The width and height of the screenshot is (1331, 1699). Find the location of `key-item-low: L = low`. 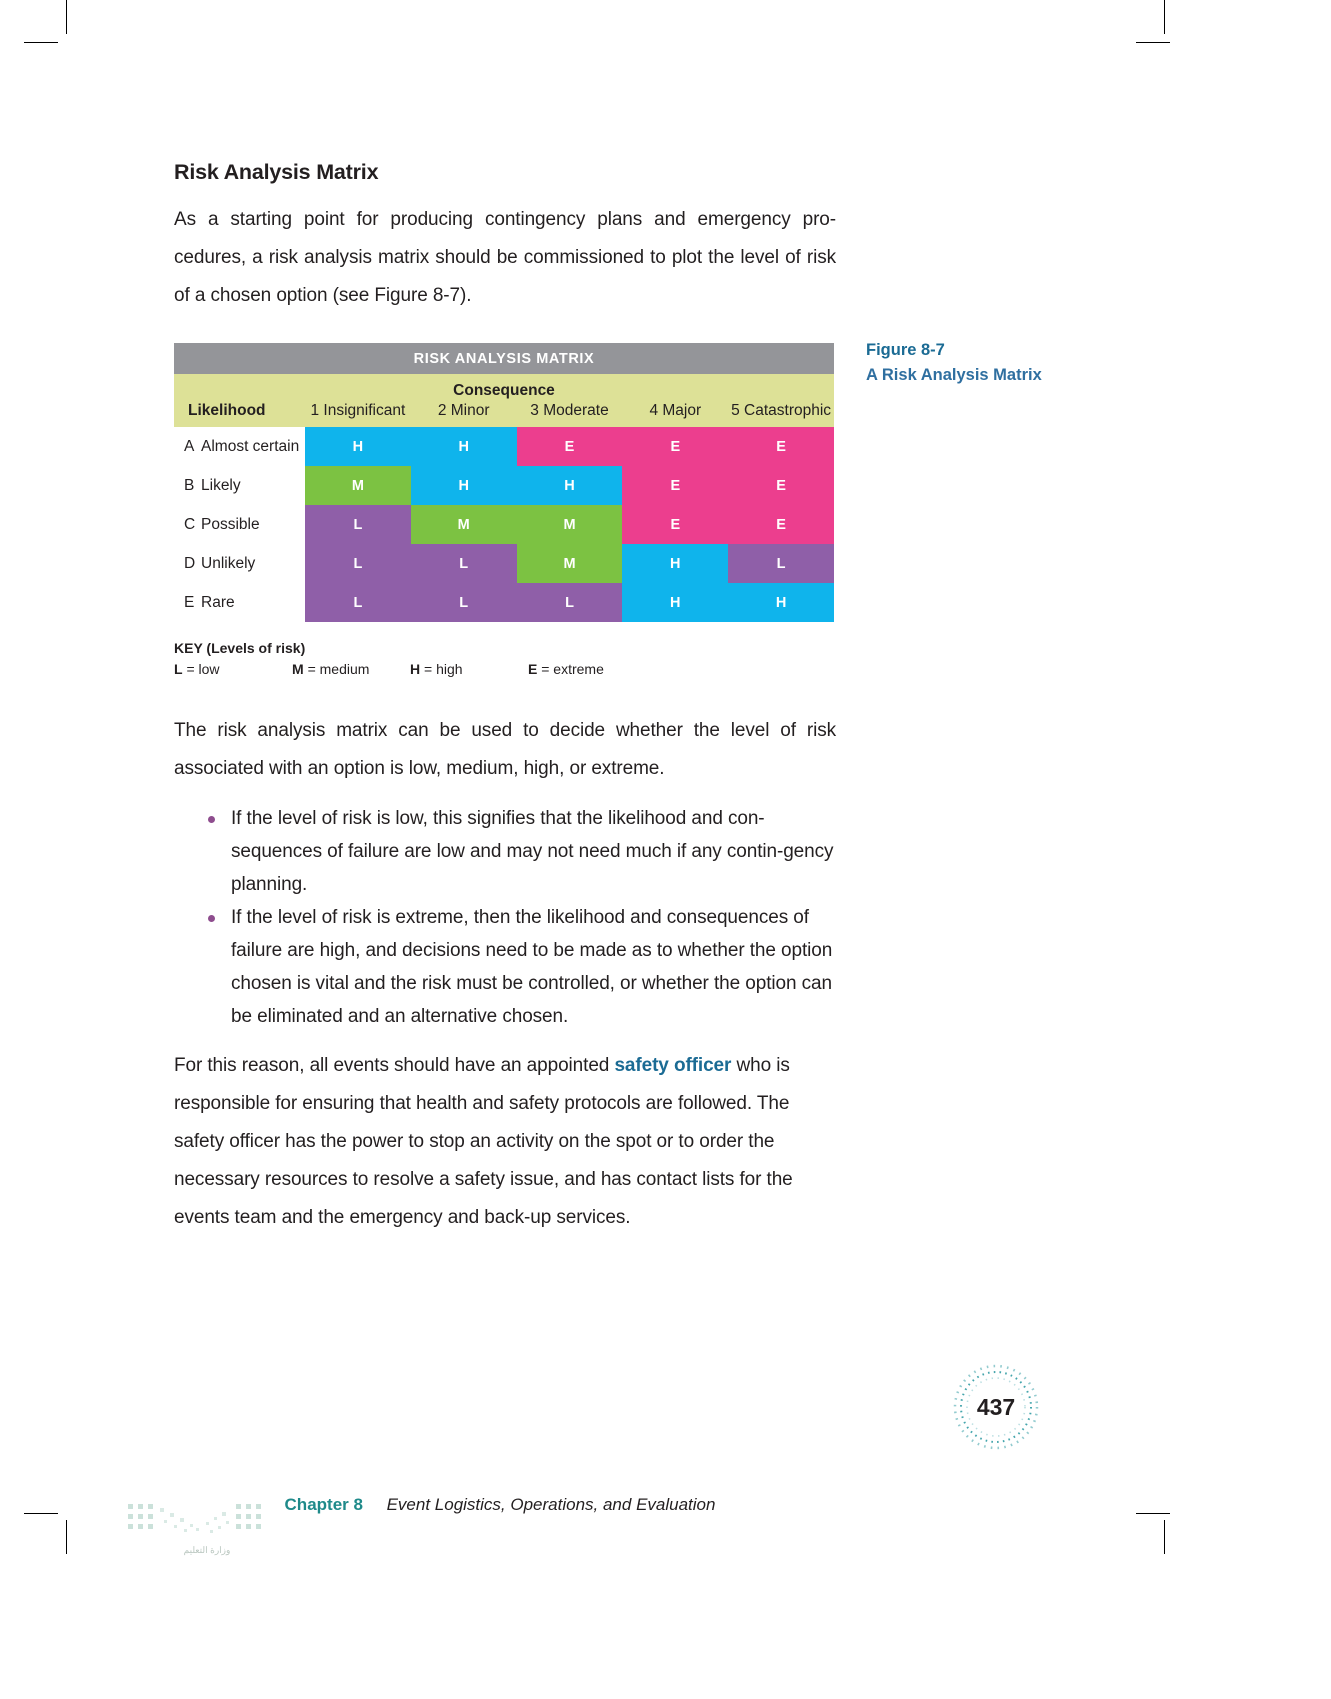

key-item-low: L = low is located at coordinates (233, 669).